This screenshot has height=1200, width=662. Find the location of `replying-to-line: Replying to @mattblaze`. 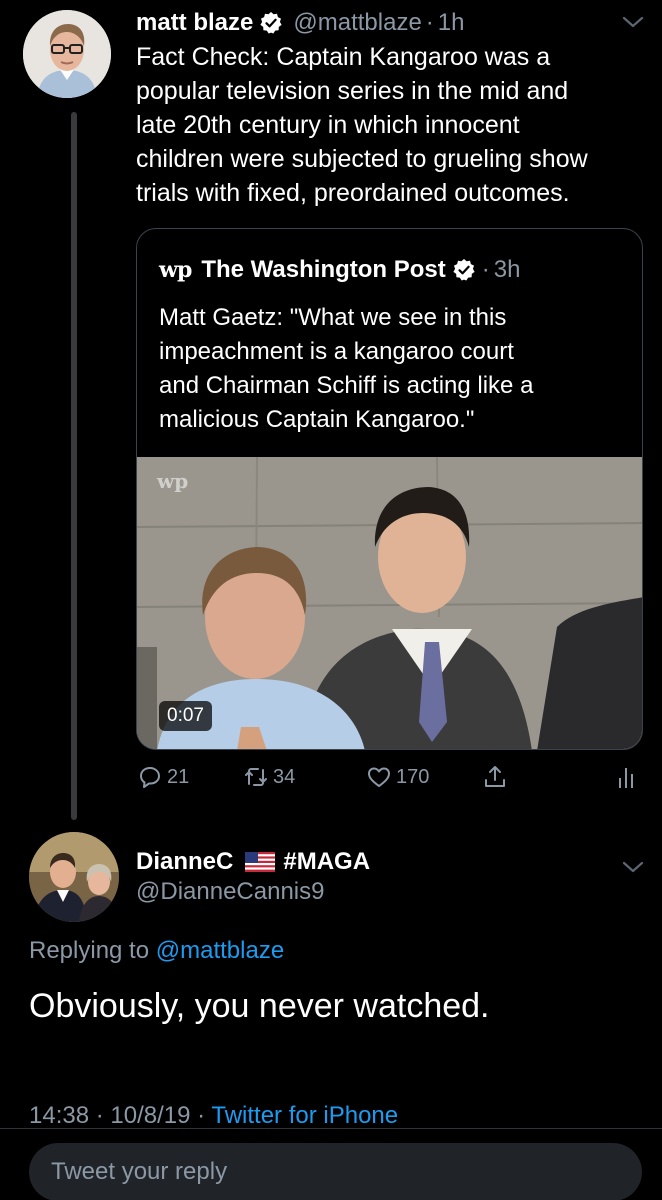

replying-to-line: Replying to @mattblaze is located at coordinates (156, 951).